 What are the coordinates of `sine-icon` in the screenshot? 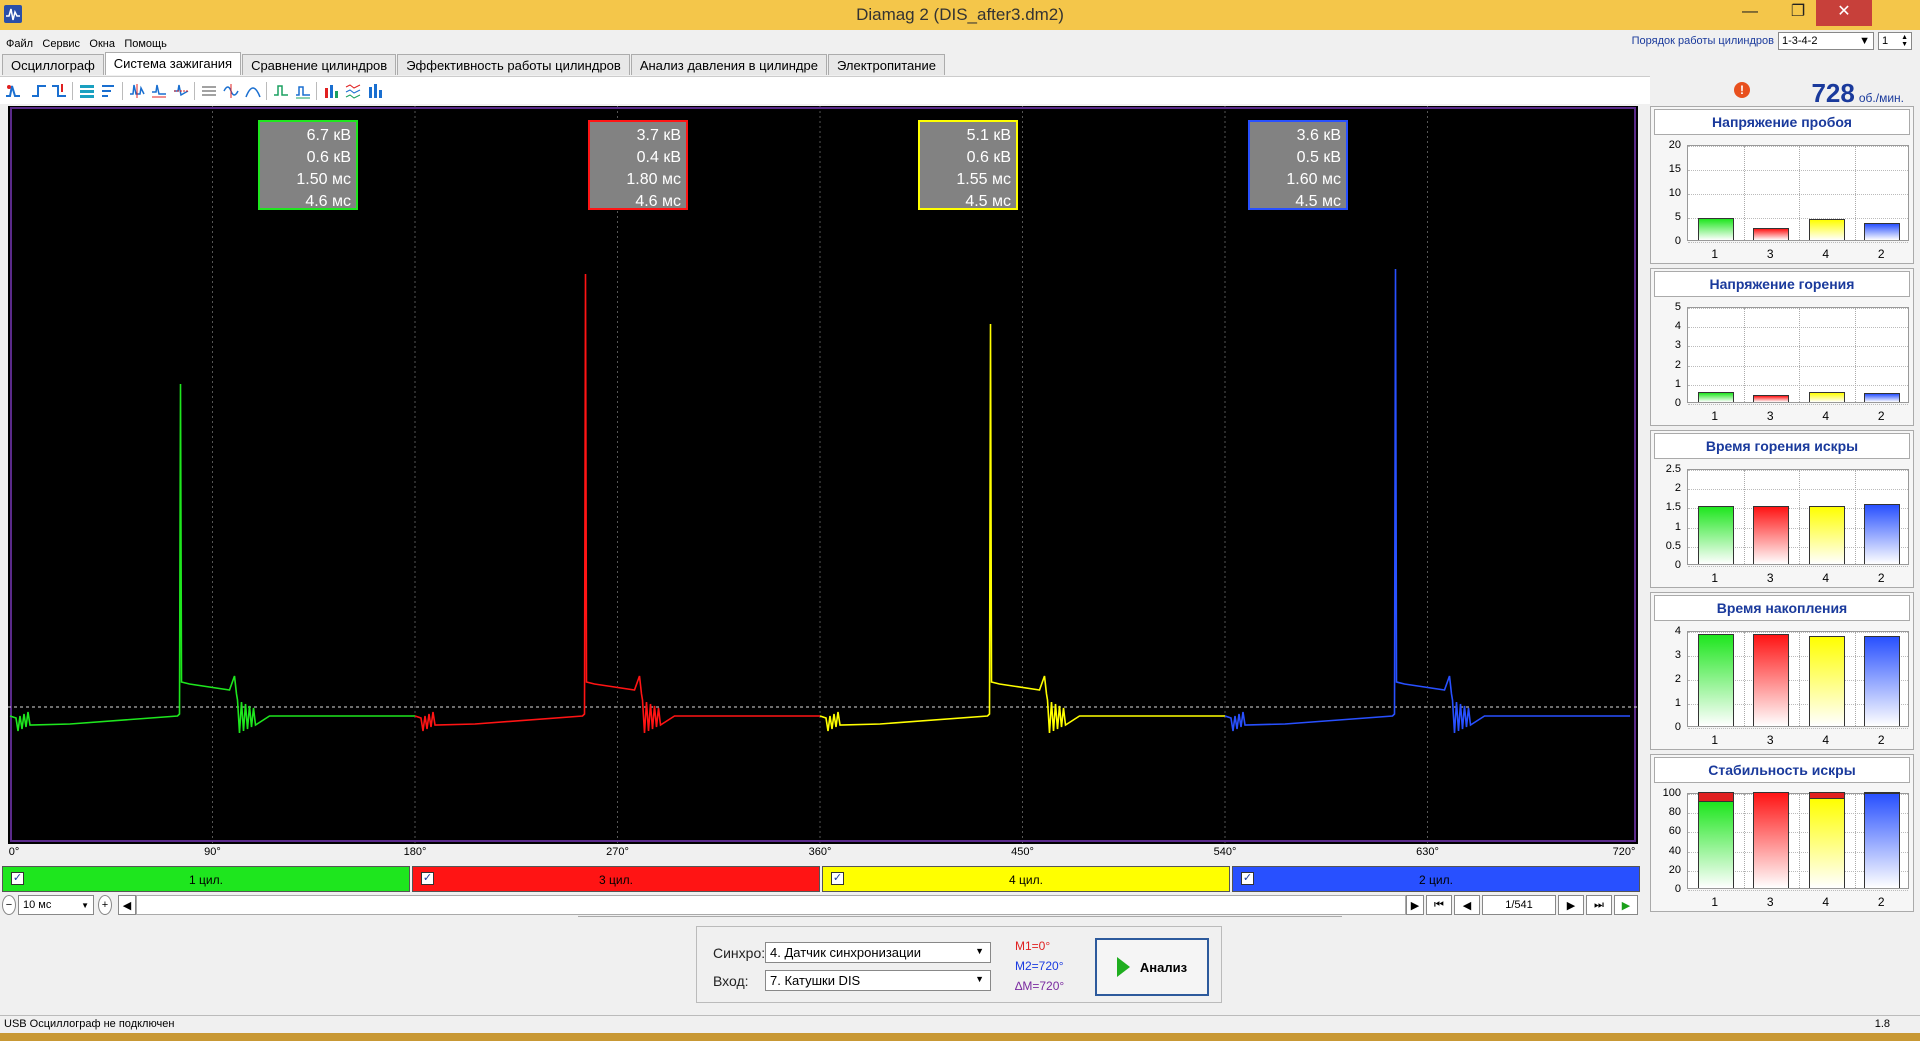 It's located at (231, 91).